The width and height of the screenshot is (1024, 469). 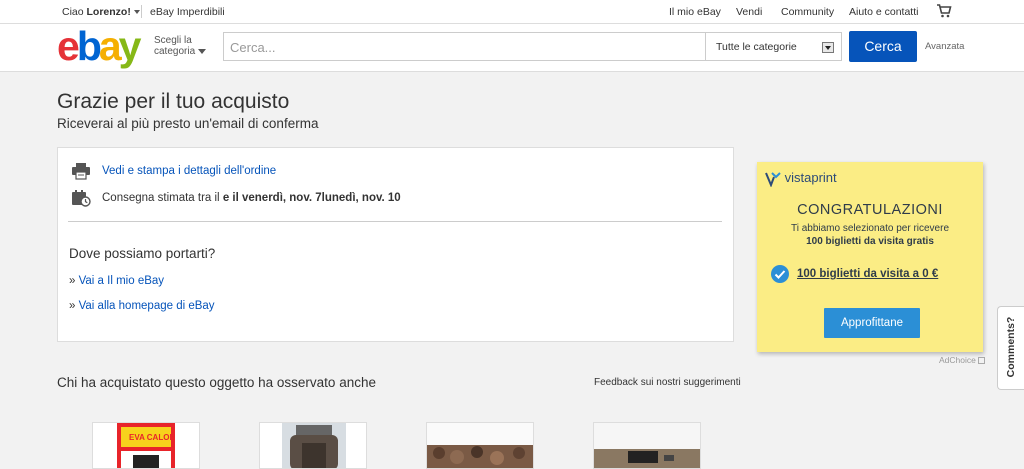 I want to click on printer-icon, so click(x=81, y=171).